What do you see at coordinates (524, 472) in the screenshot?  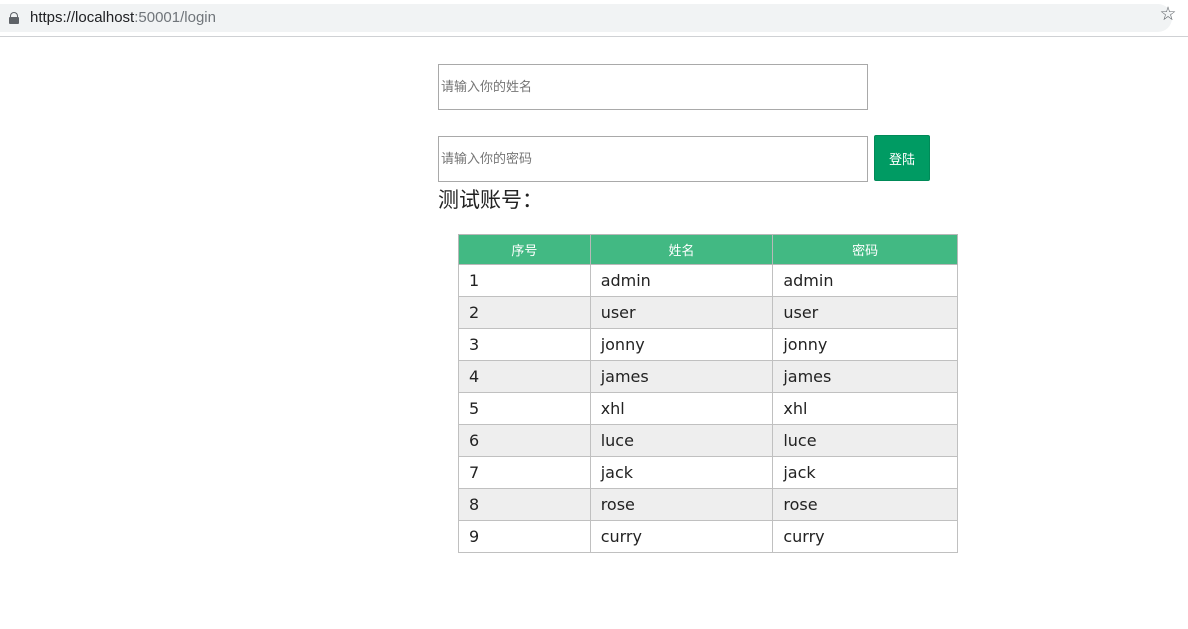 I see `cell-index: 7` at bounding box center [524, 472].